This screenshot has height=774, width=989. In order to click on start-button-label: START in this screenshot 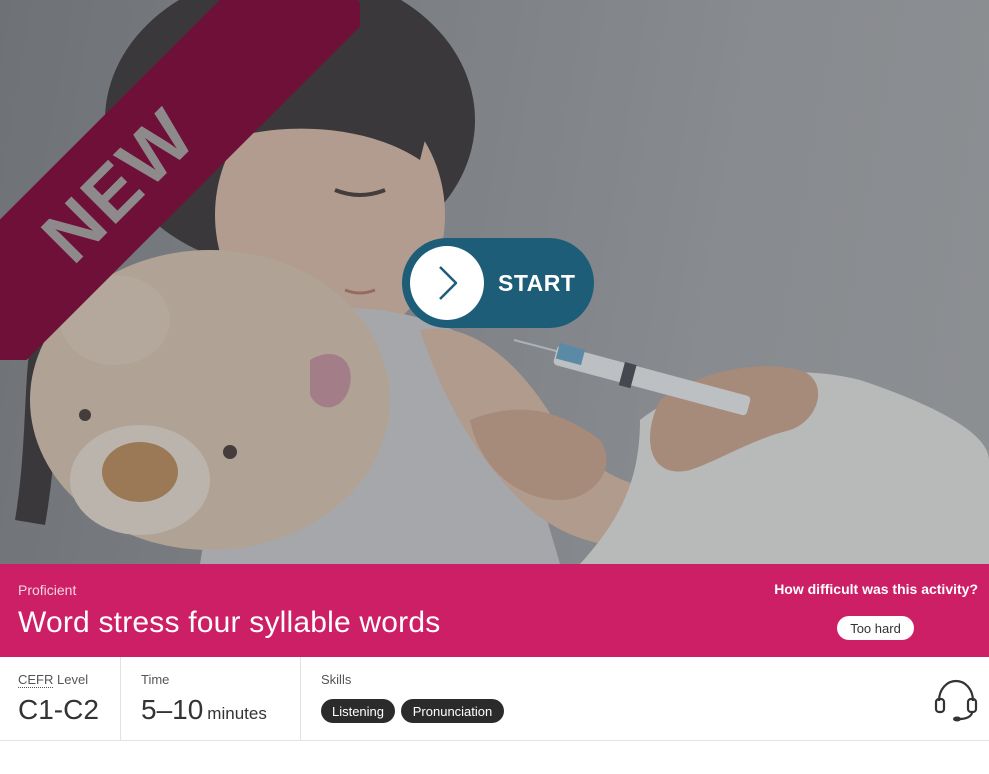, I will do `click(537, 282)`.